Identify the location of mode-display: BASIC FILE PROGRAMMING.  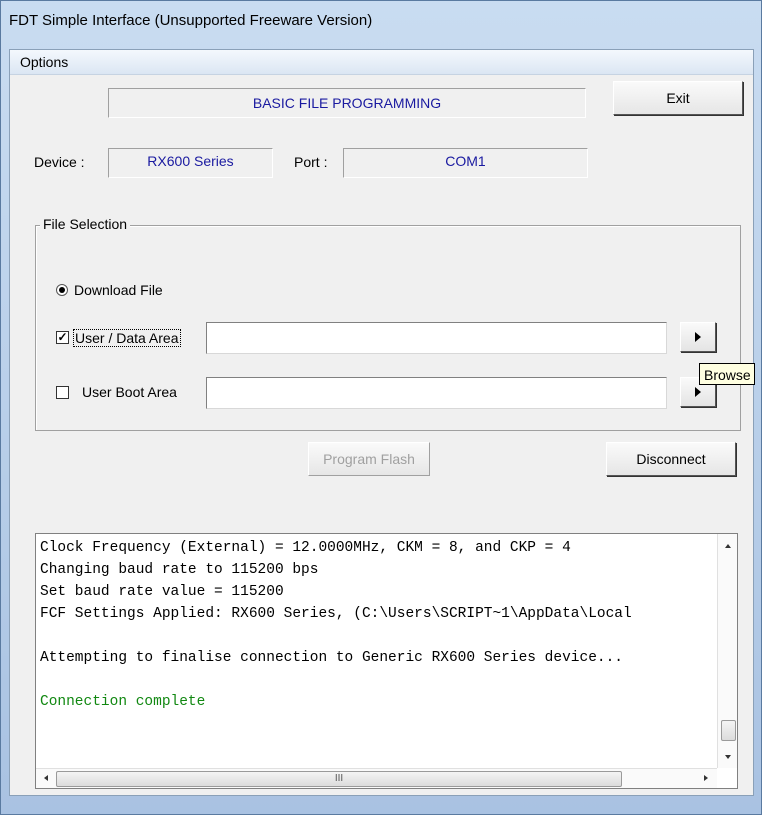
(347, 103).